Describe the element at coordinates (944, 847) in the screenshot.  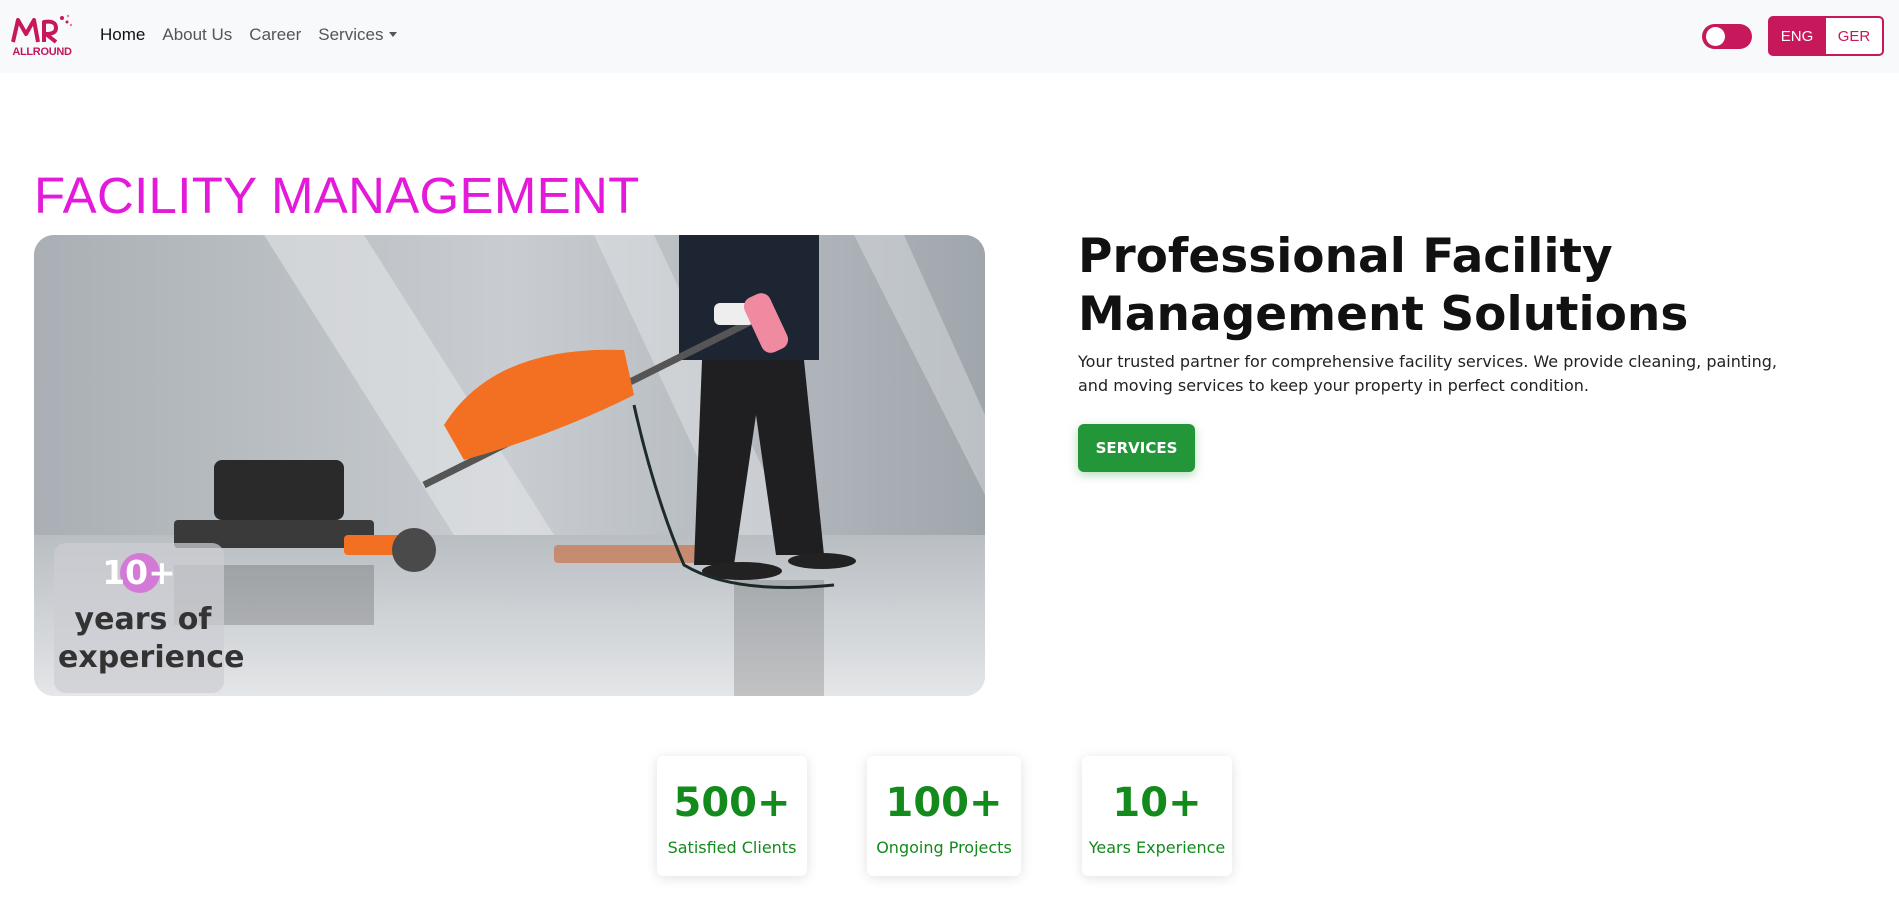
I see `stat-label: Ongoing Projects` at that location.